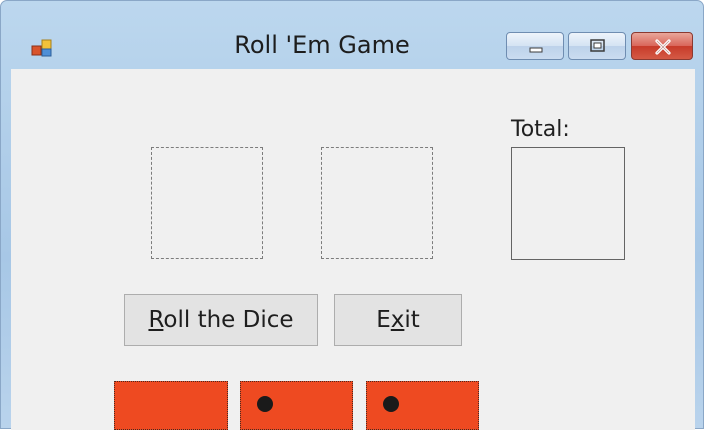 Image resolution: width=704 pixels, height=430 pixels. I want to click on exit-button-accelerator: x, so click(397, 320).